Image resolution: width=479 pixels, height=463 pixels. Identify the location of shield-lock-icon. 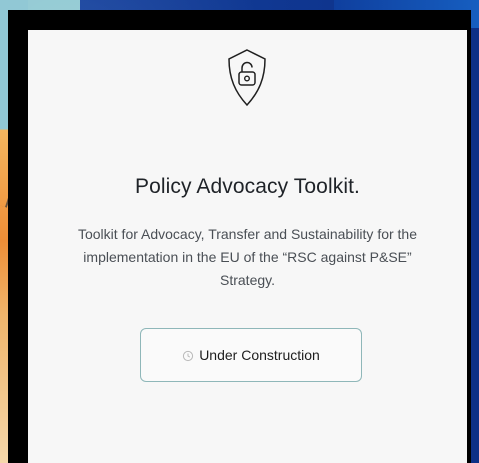
(247, 78).